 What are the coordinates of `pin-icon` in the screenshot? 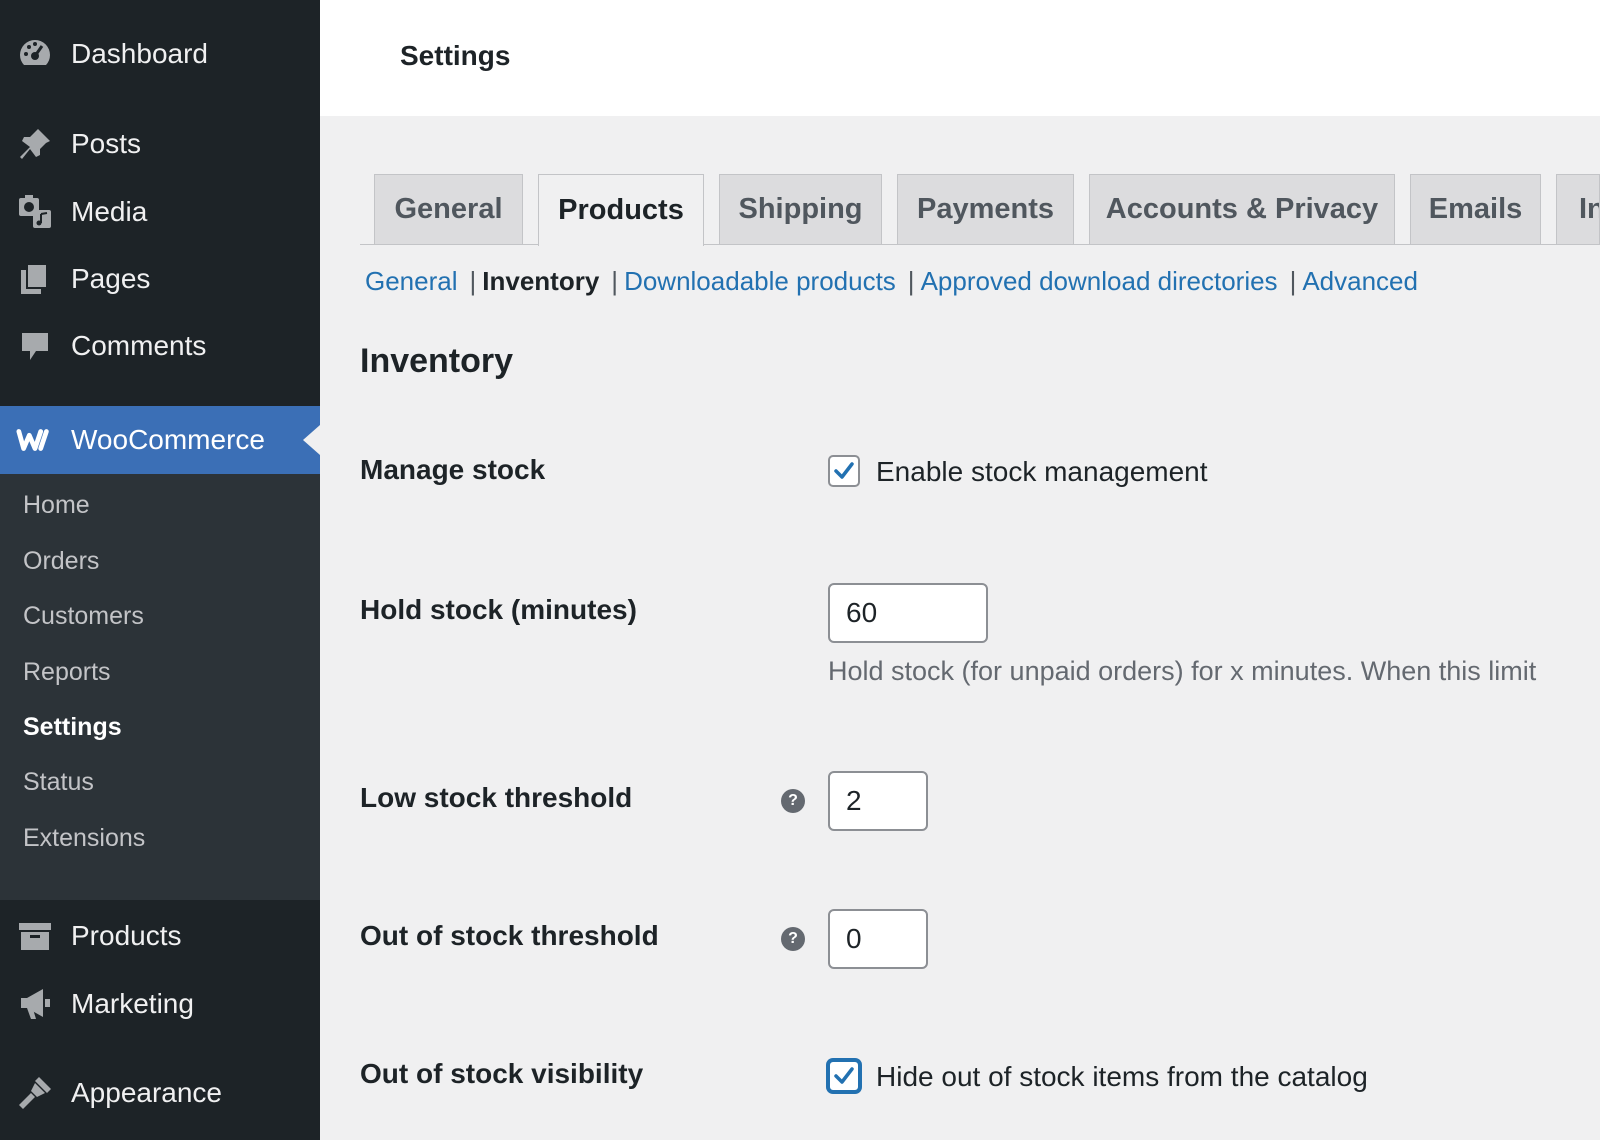 It's located at (35, 144).